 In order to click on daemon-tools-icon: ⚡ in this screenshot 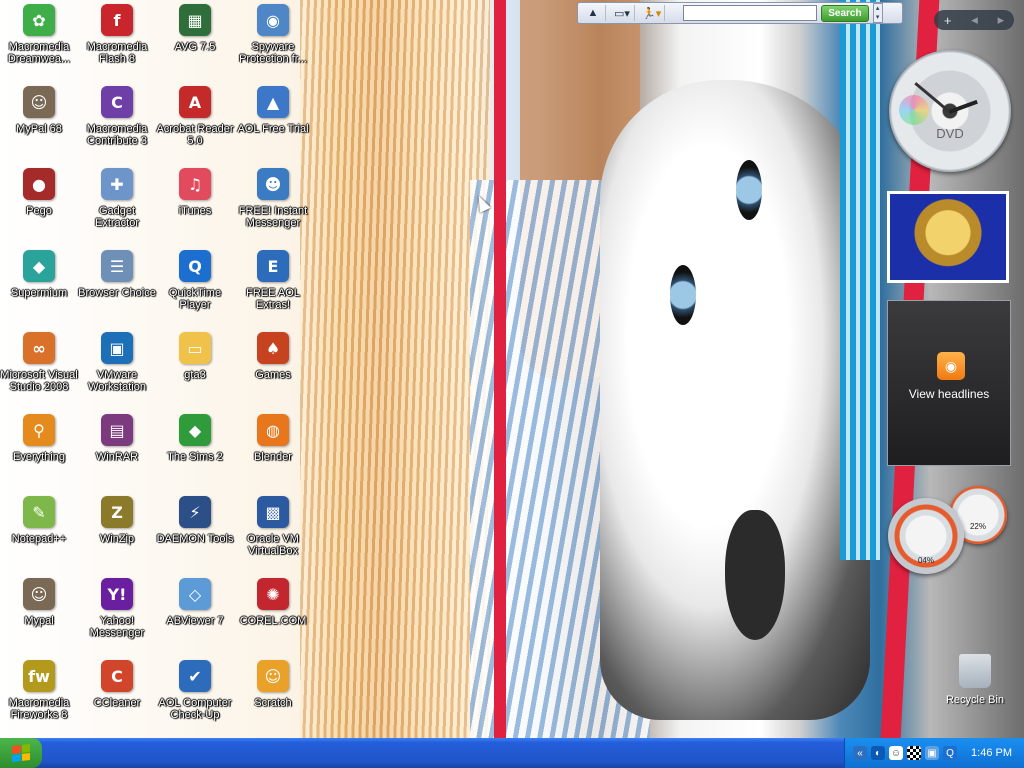, I will do `click(195, 512)`.